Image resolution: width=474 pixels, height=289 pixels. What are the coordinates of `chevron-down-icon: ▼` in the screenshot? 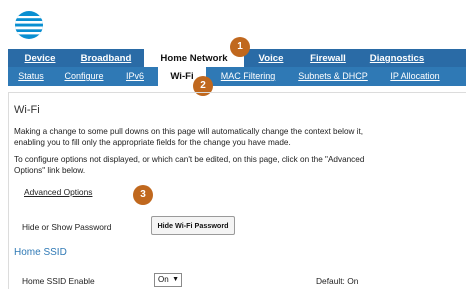 It's located at (175, 279).